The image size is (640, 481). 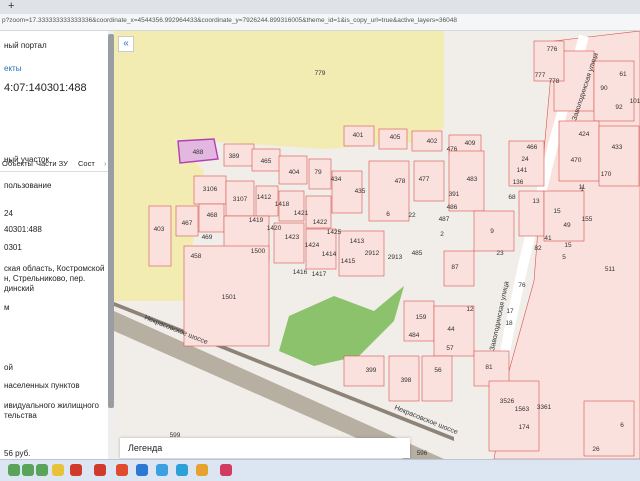 What do you see at coordinates (452, 149) in the screenshot?
I see `parcel-label: 476` at bounding box center [452, 149].